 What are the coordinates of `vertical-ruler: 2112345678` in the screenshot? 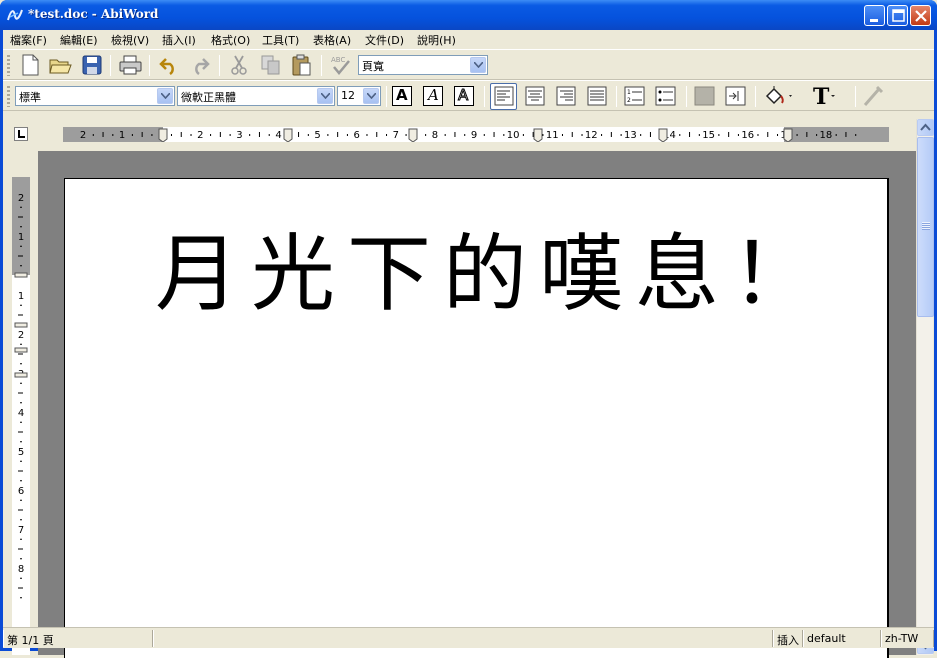 It's located at (21, 416).